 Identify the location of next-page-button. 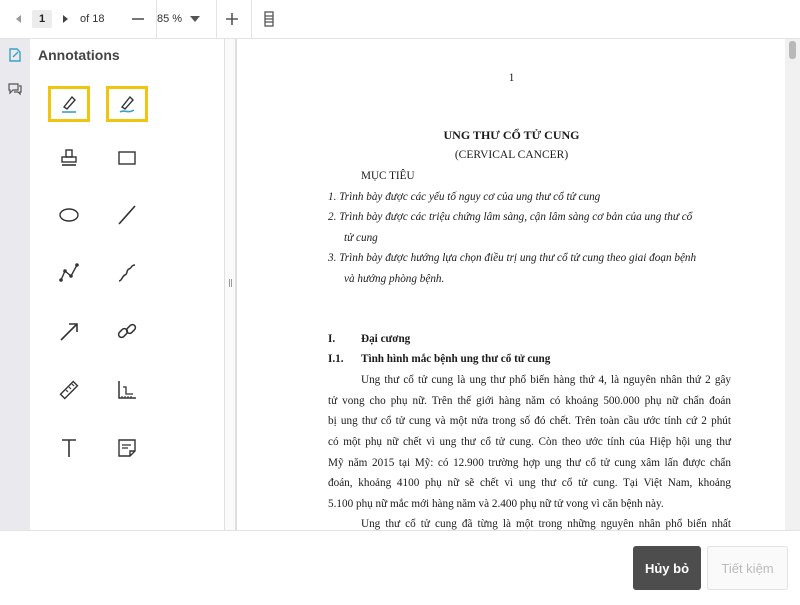
(65, 19).